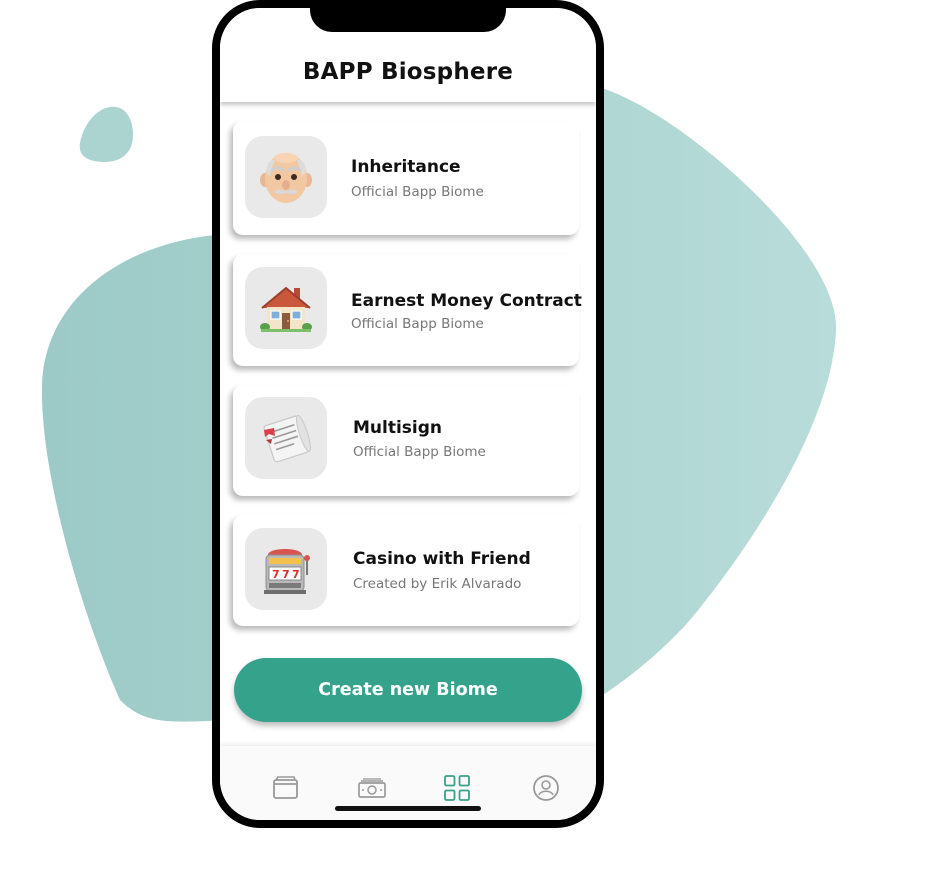 This screenshot has height=873, width=950. I want to click on old-man-icon, so click(286, 177).